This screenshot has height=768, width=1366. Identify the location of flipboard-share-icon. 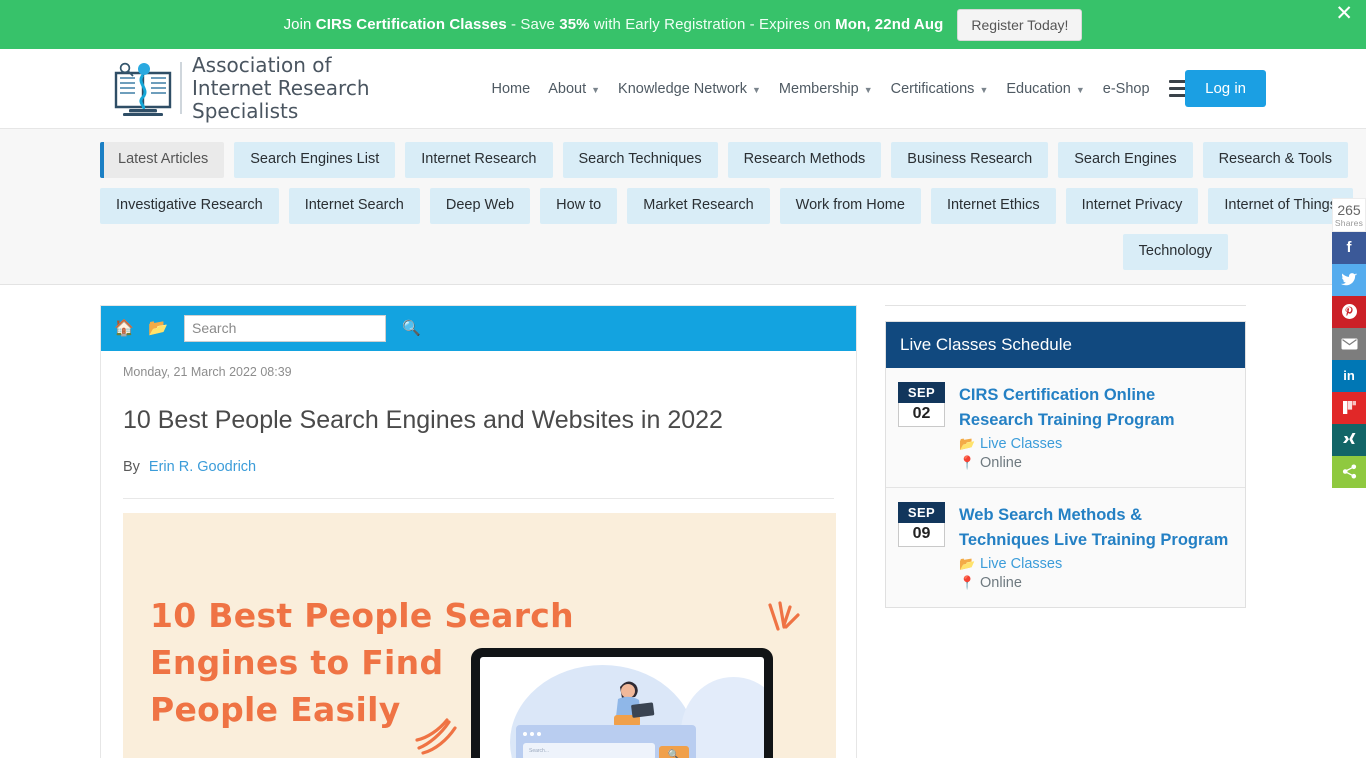
(1349, 407).